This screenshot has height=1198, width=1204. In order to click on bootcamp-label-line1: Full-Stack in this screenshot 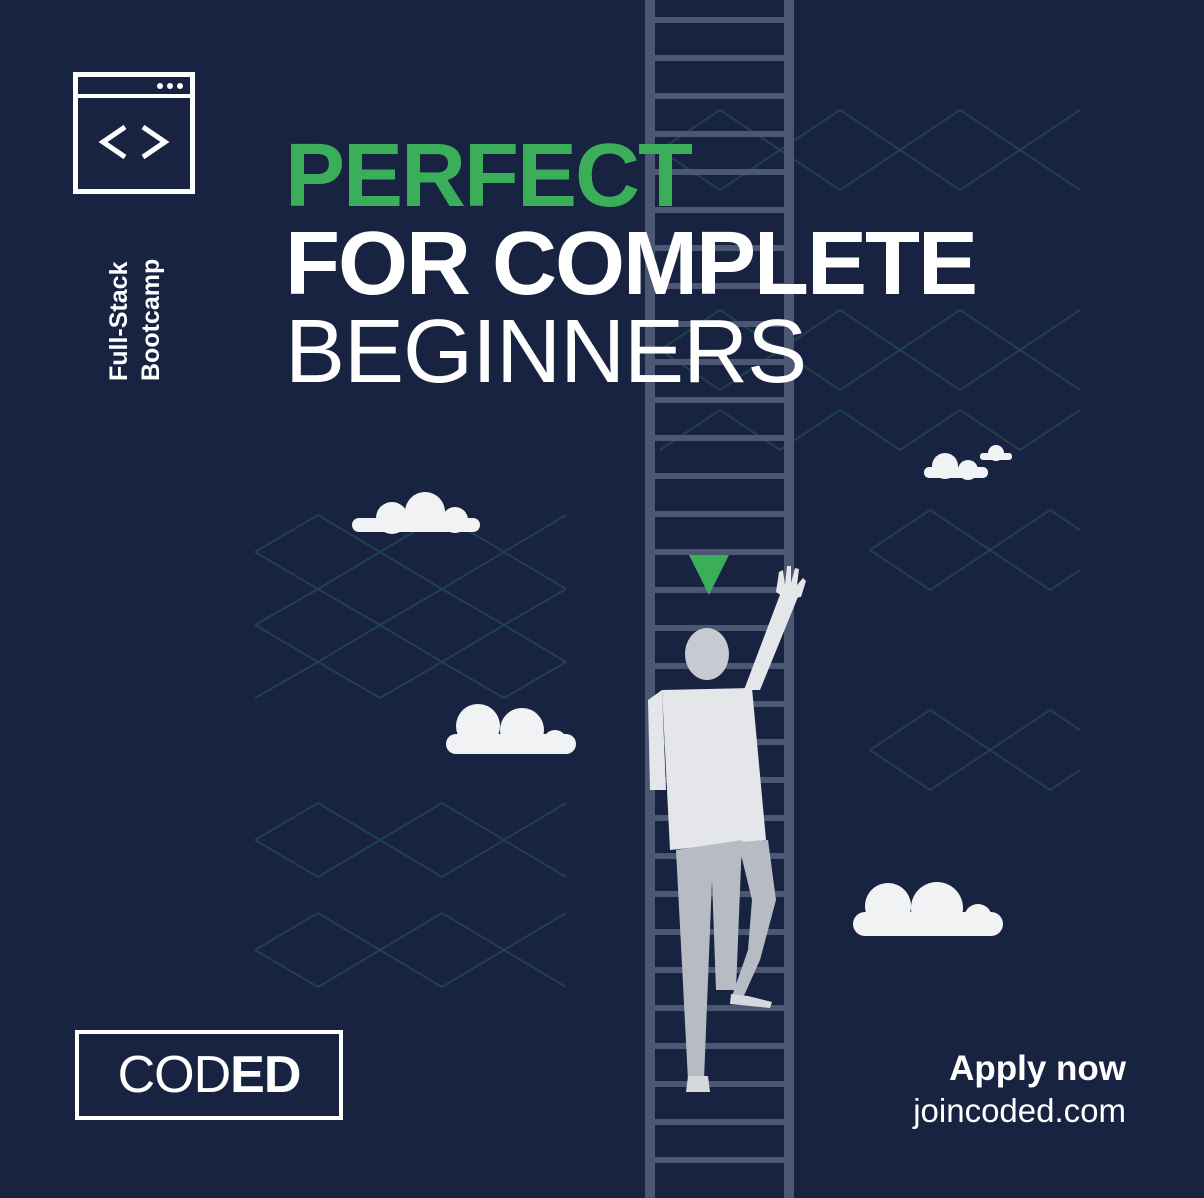, I will do `click(119, 321)`.